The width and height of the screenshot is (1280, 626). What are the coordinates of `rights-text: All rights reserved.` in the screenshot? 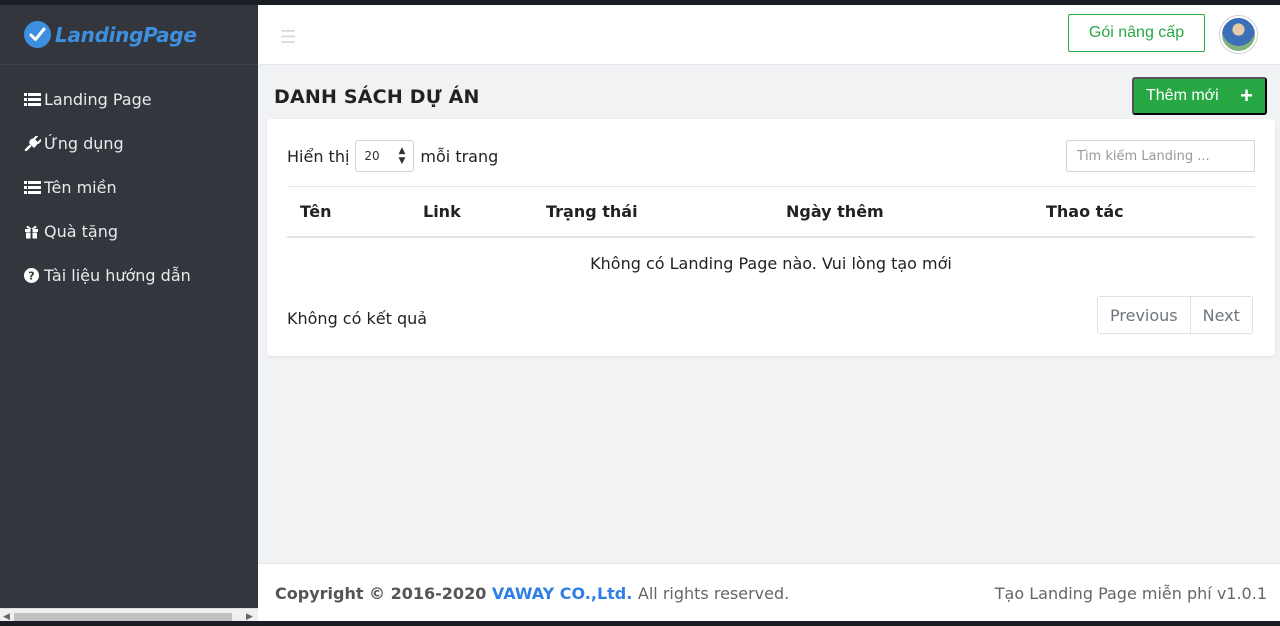 It's located at (713, 593).